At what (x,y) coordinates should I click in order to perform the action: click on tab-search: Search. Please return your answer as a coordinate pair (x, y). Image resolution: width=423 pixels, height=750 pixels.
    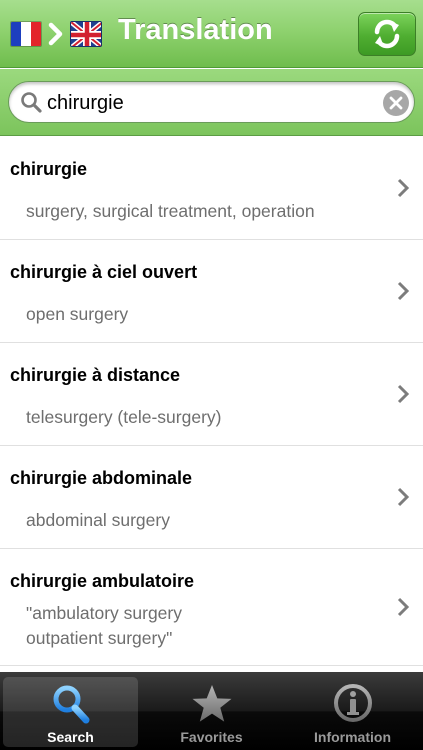
    Looking at the image, I should click on (70, 711).